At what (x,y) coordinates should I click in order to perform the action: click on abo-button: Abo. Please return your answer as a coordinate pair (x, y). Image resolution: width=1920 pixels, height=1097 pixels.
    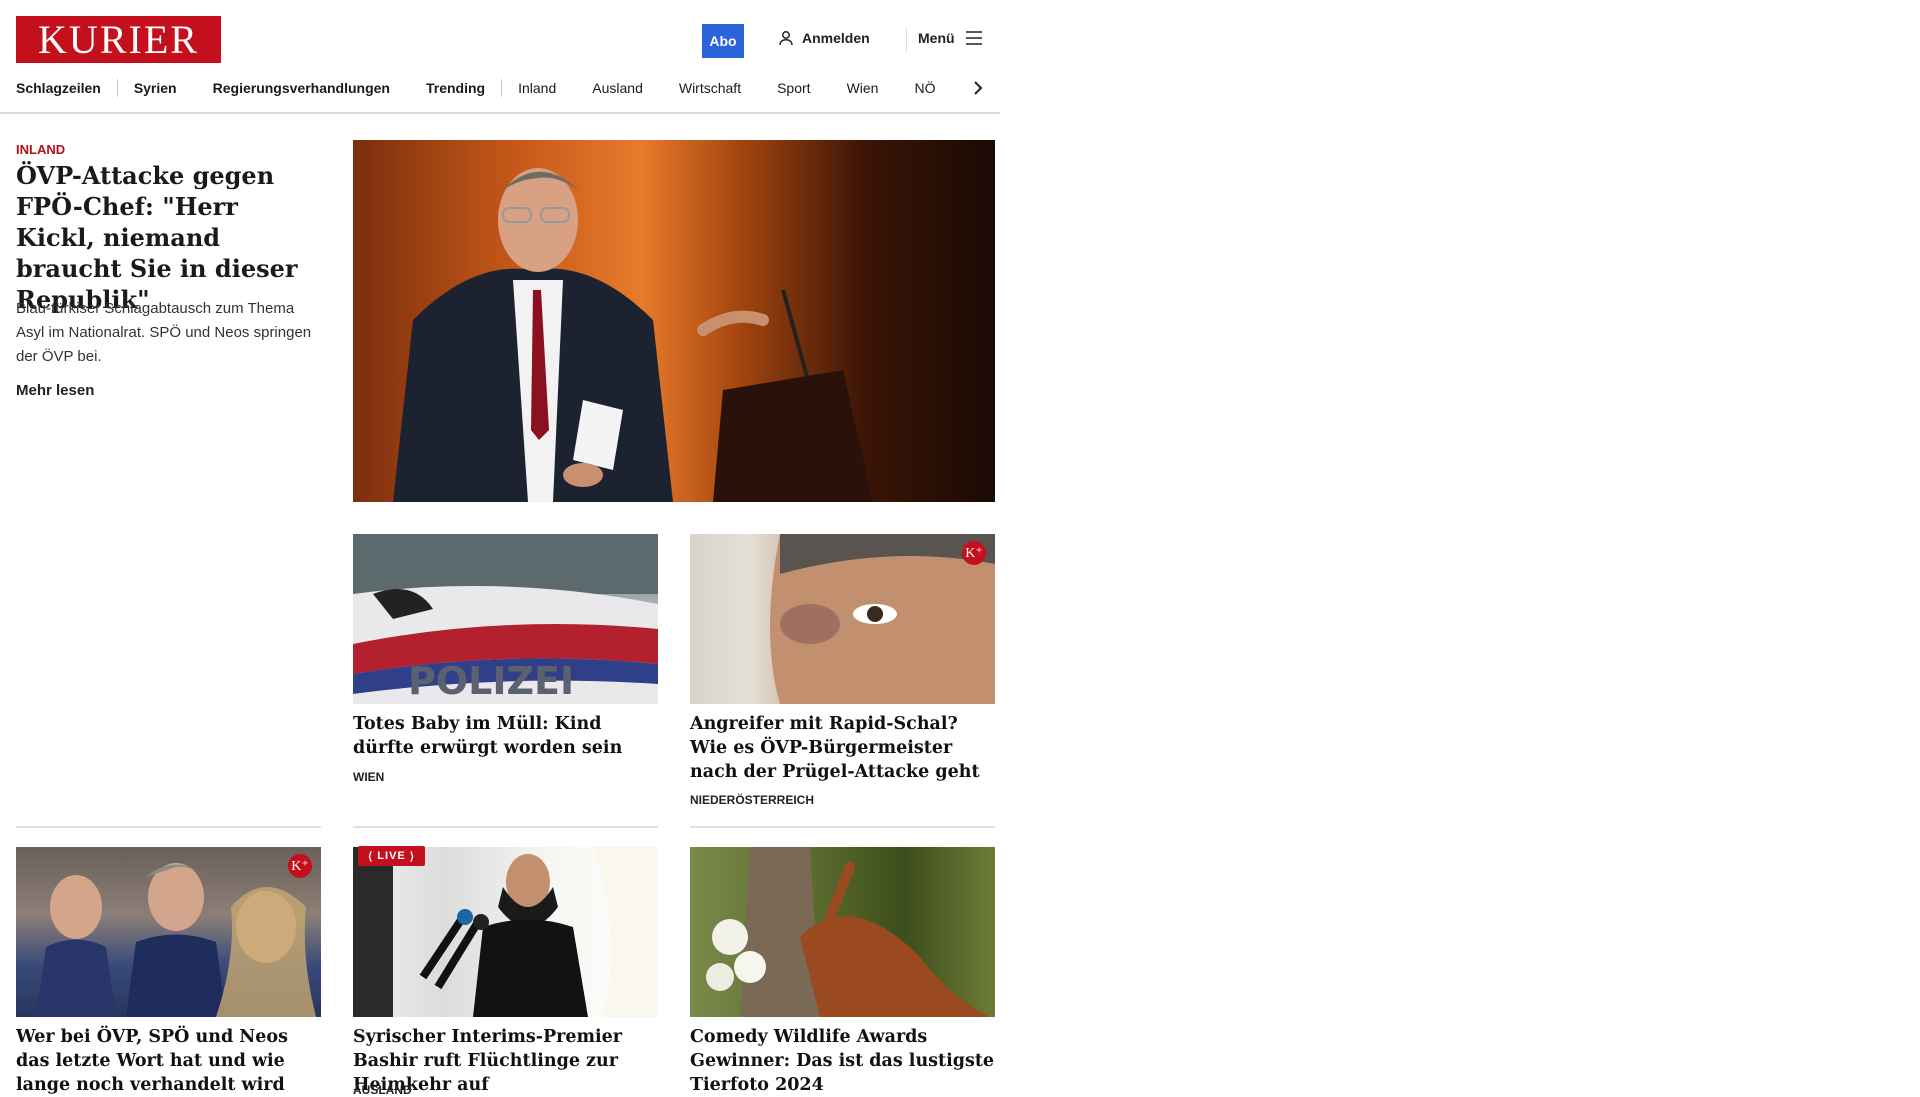
    Looking at the image, I should click on (723, 41).